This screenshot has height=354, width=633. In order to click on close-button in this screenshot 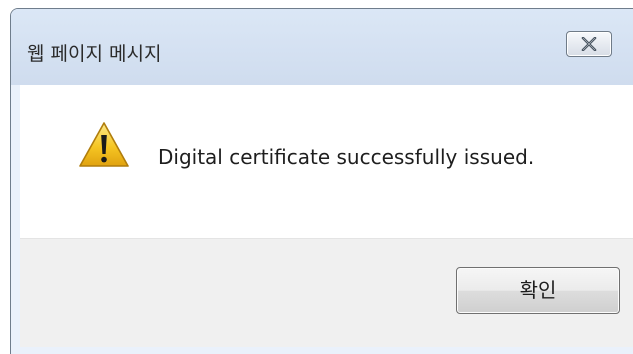, I will do `click(589, 44)`.